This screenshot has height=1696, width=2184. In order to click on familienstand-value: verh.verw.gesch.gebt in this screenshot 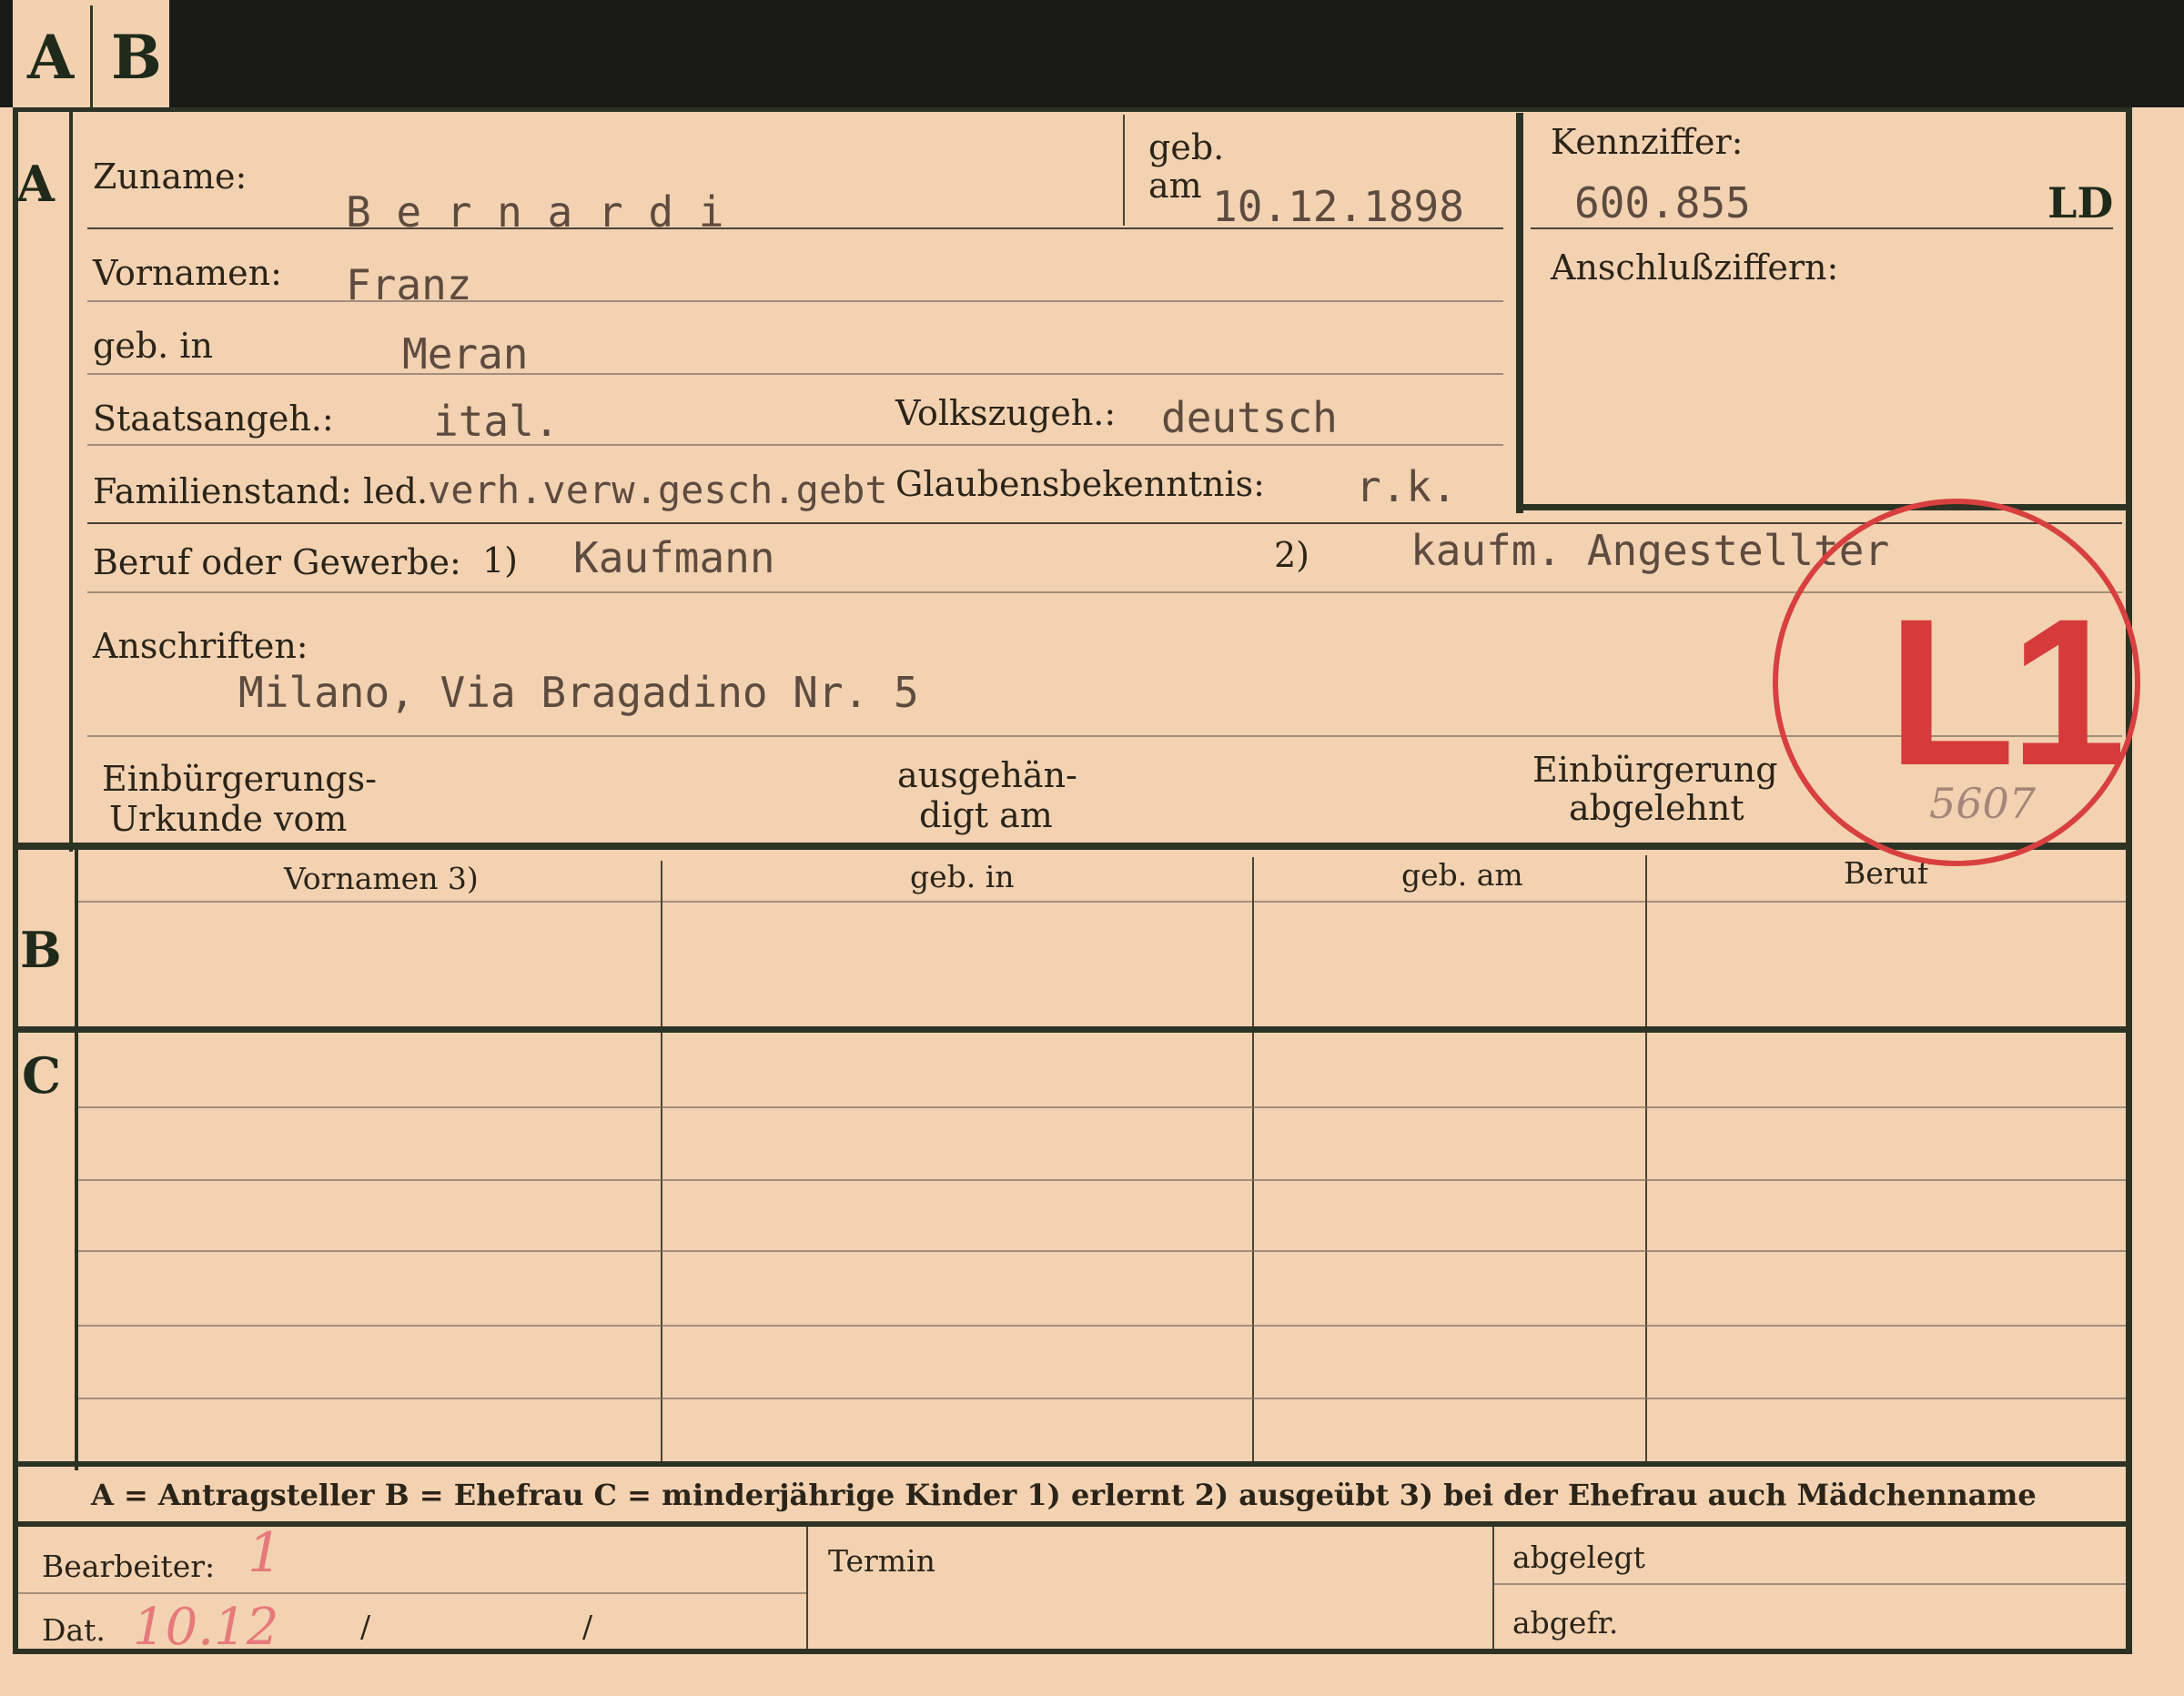, I will do `click(658, 490)`.